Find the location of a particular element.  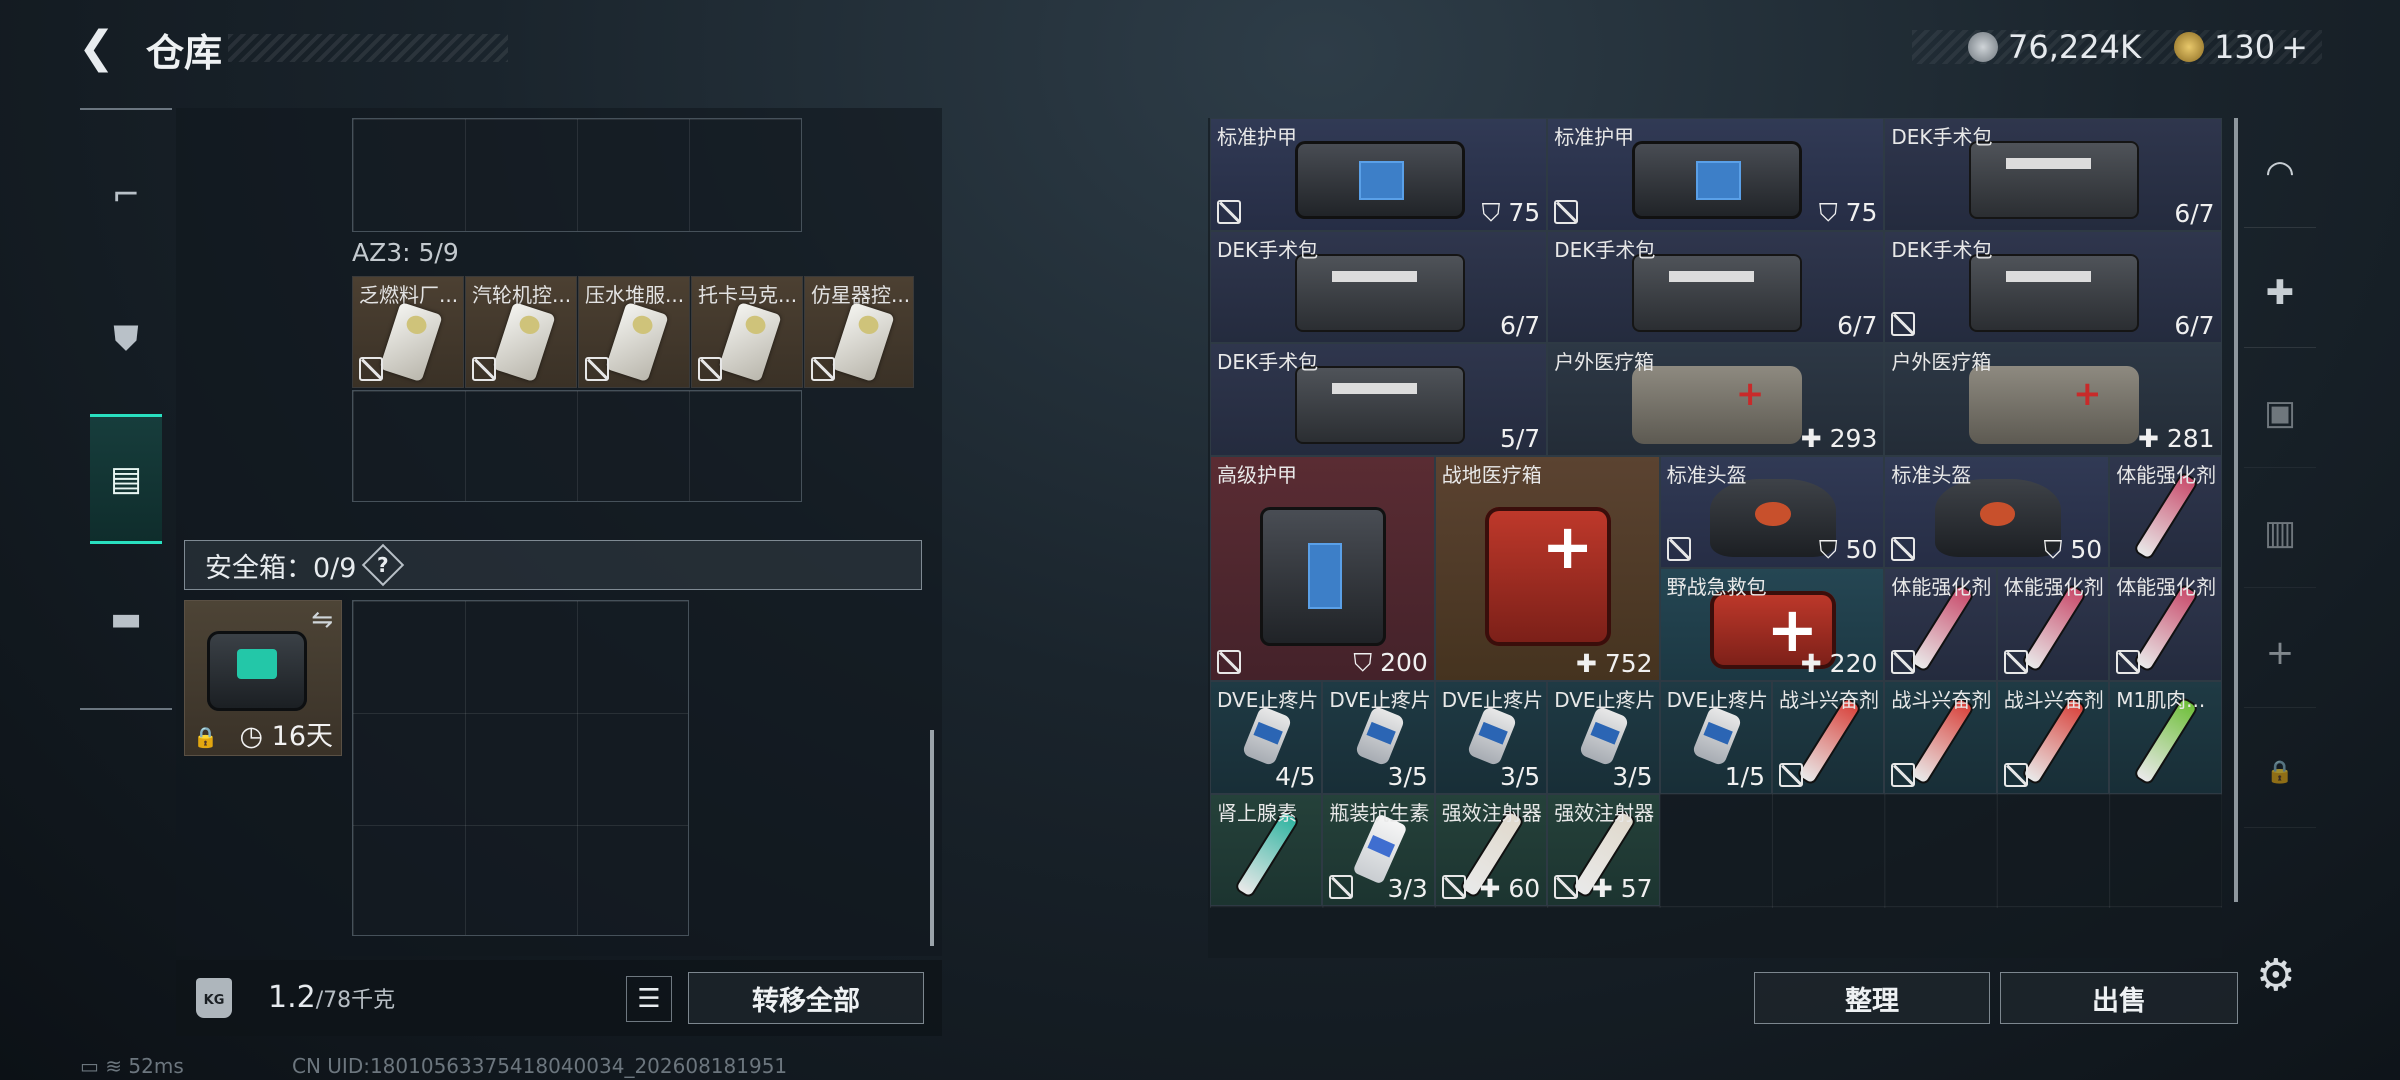

count-value: 281 is located at coordinates (2190, 438).